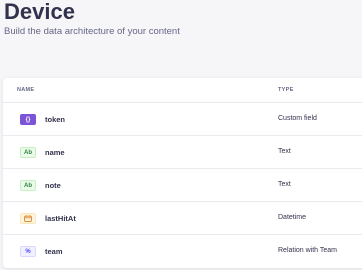 Image resolution: width=362 pixels, height=270 pixels. Describe the element at coordinates (182, 218) in the screenshot. I see `table-row: lastHitAt Datetime` at that location.